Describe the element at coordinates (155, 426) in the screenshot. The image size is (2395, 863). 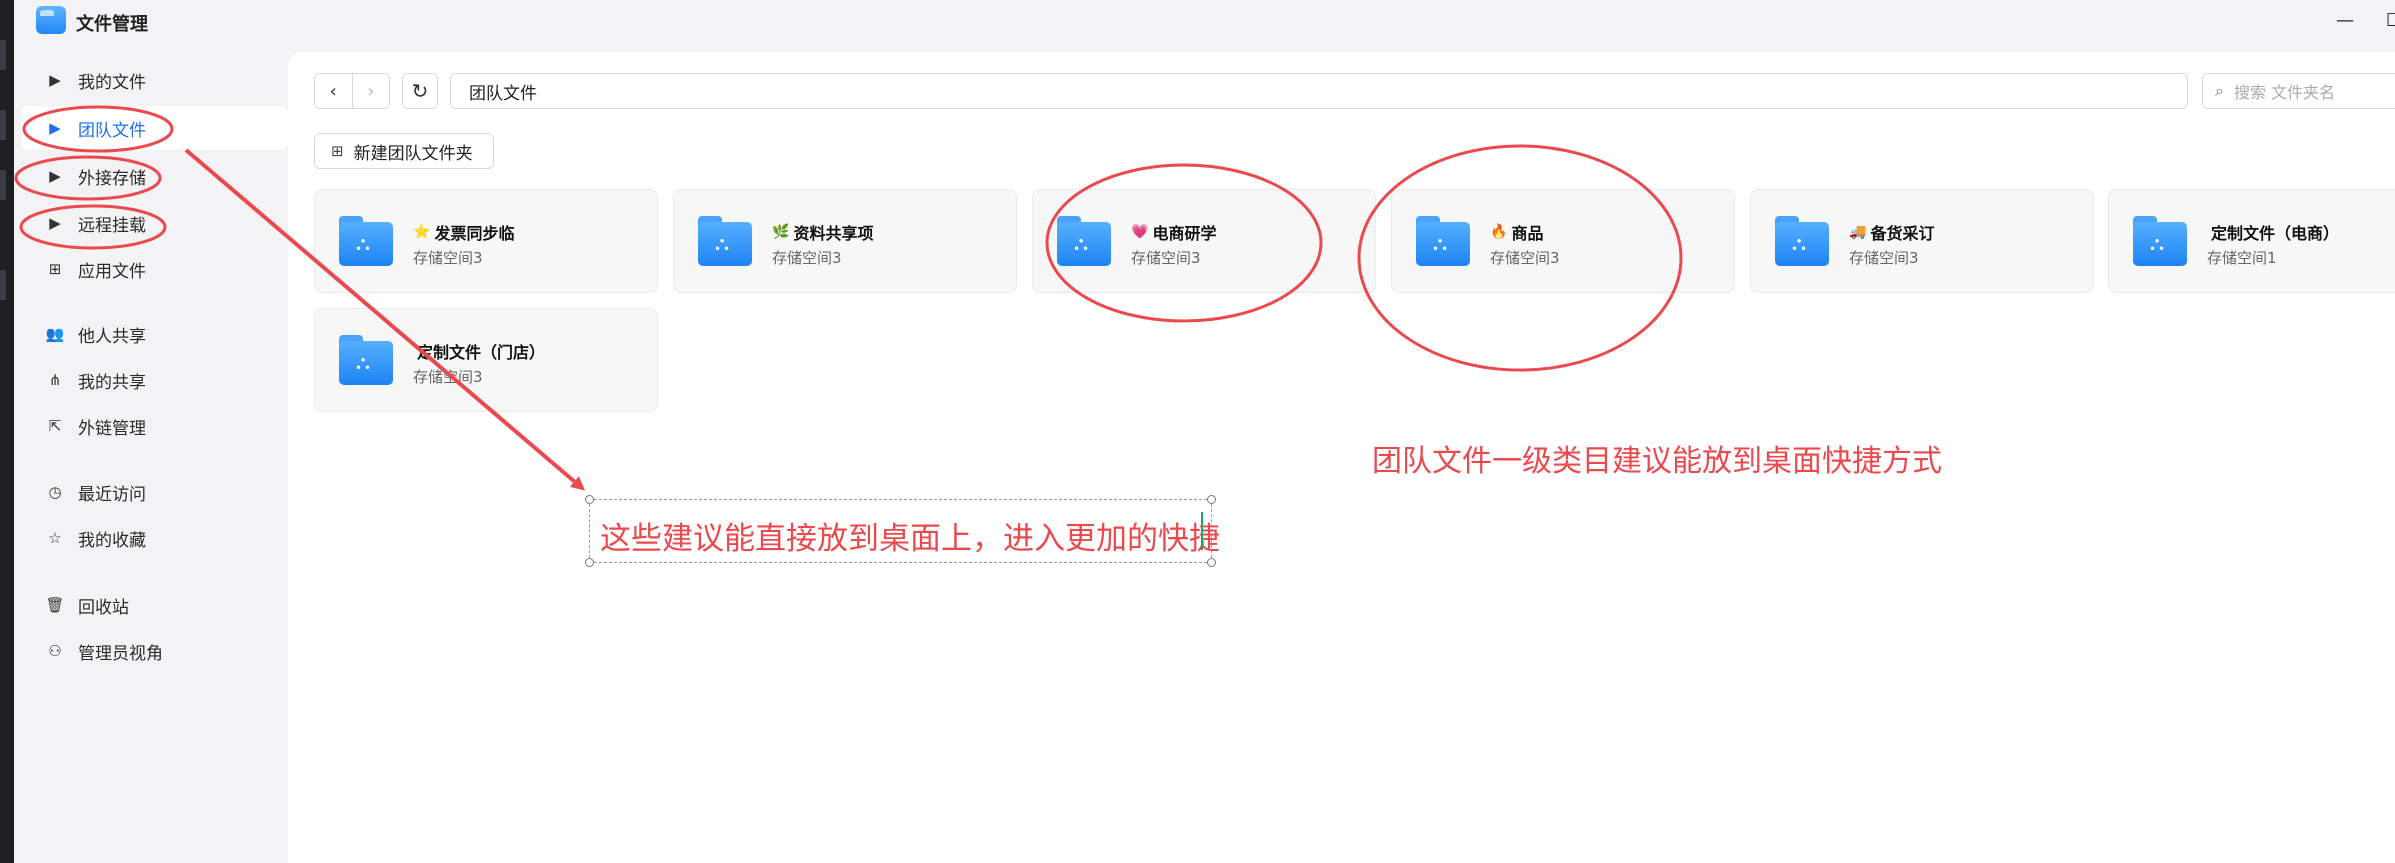
I see `sidebar-item-link-management: ⇱ 外链管理` at that location.